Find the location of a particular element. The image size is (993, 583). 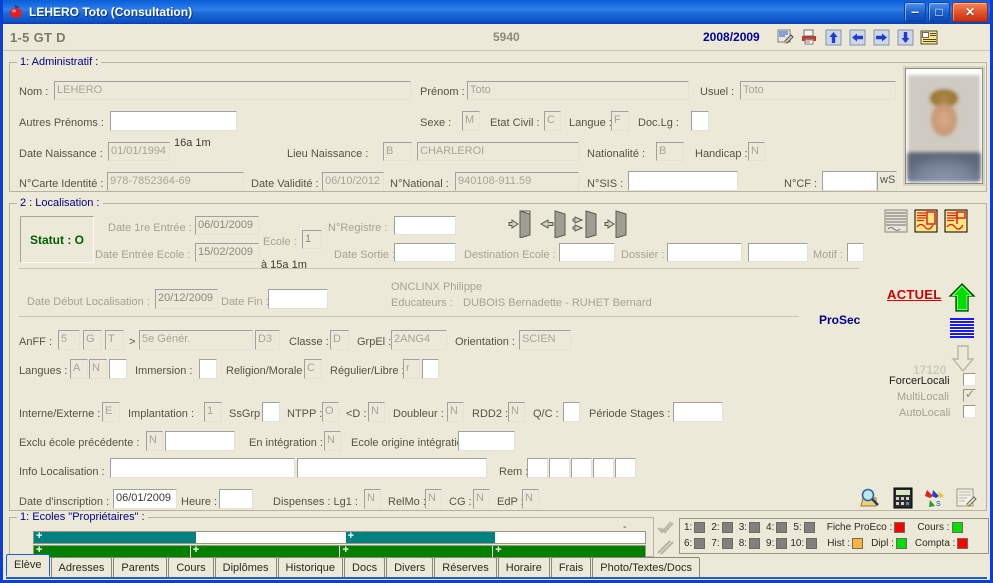

date-fin-field is located at coordinates (298, 299).